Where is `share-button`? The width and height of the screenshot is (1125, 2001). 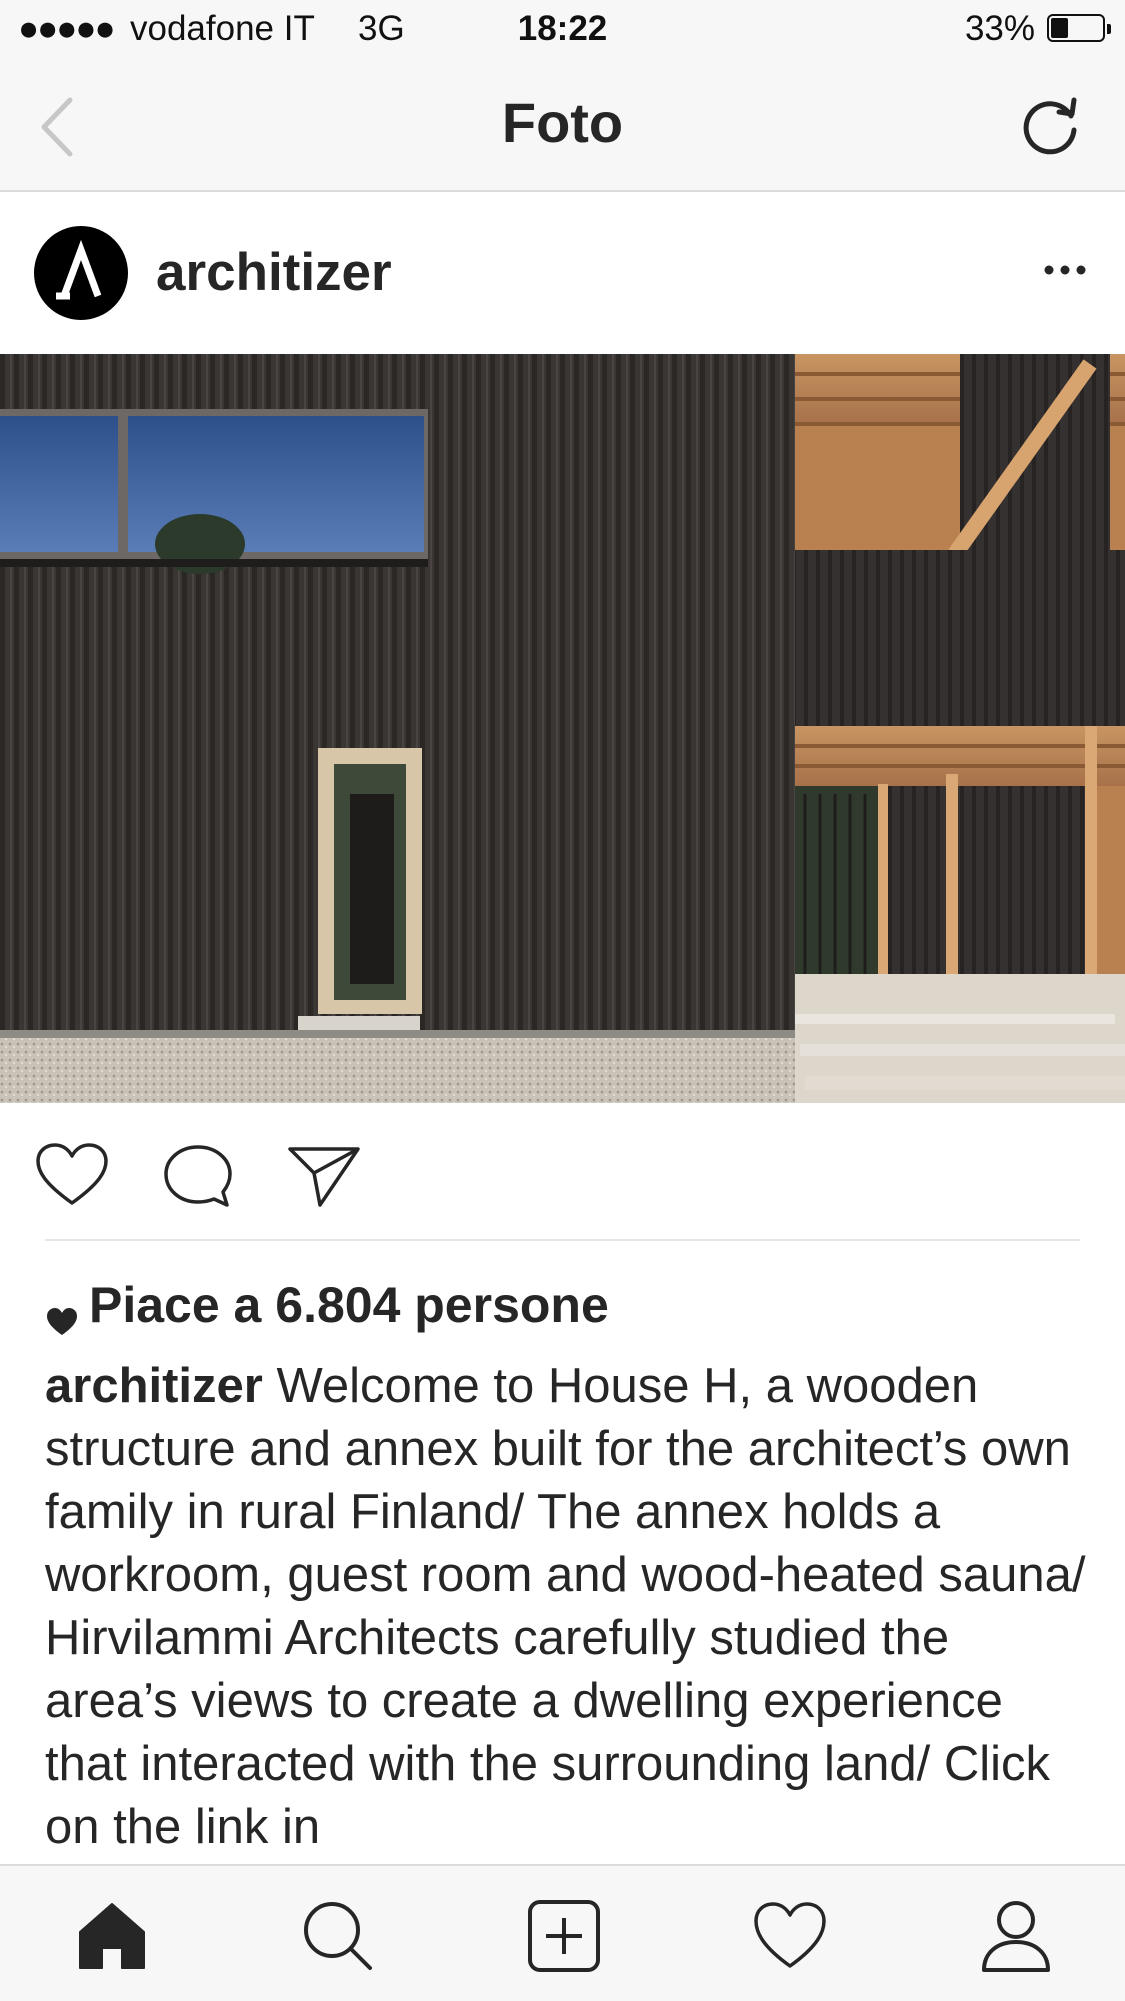
share-button is located at coordinates (324, 1176).